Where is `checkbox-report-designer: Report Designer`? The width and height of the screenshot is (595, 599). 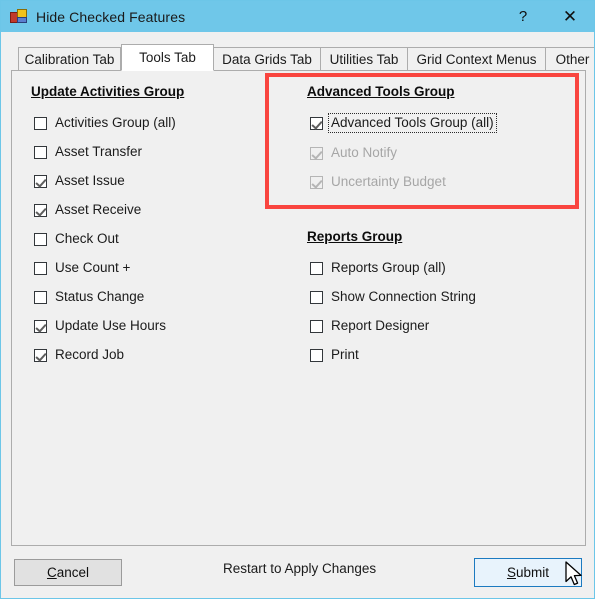
checkbox-report-designer: Report Designer is located at coordinates (369, 326).